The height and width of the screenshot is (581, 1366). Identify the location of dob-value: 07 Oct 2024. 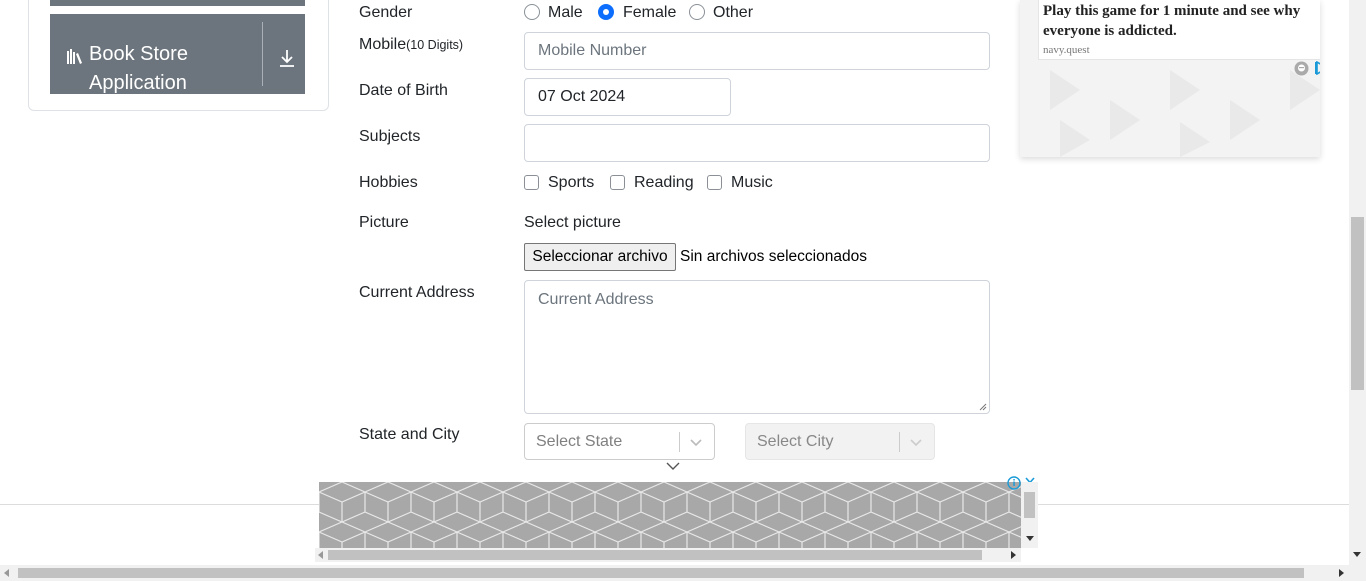
(582, 96).